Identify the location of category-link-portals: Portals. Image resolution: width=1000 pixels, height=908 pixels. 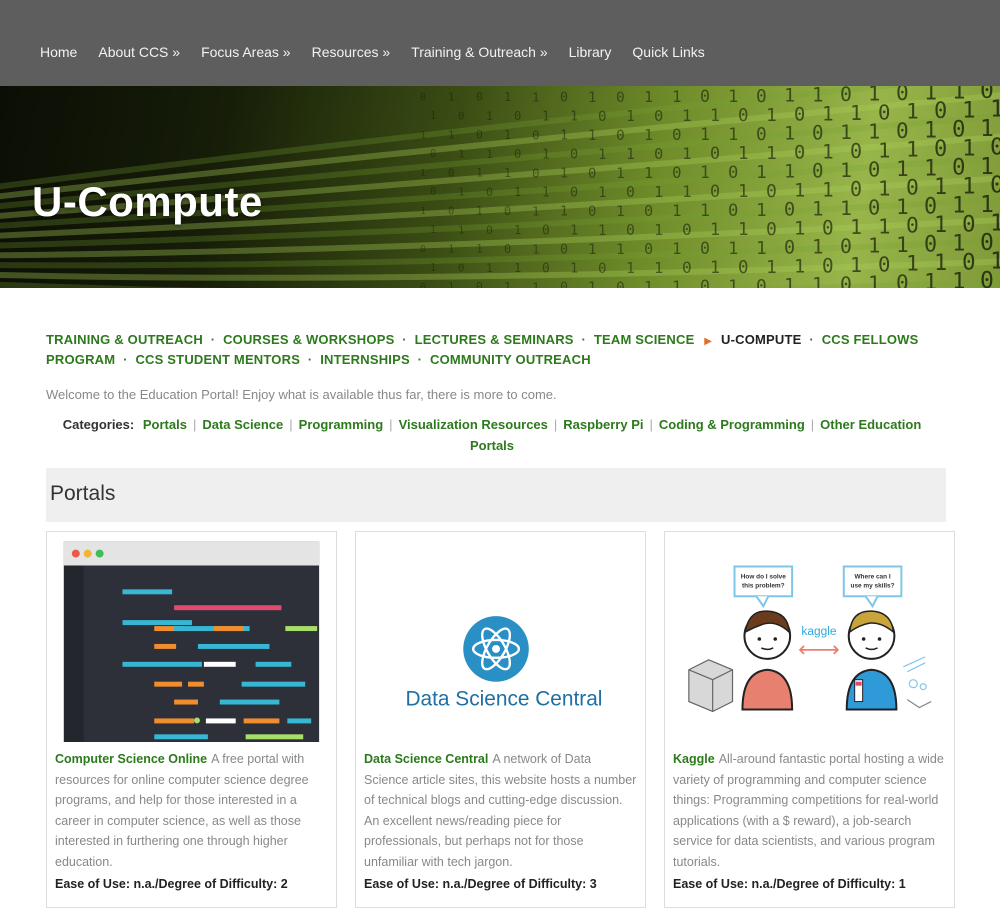
(165, 424).